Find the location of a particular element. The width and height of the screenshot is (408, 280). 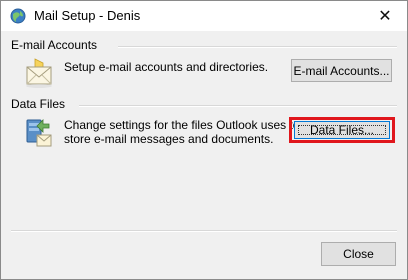

data-files-description-line2: store e-mail messages and documents. is located at coordinates (169, 139).